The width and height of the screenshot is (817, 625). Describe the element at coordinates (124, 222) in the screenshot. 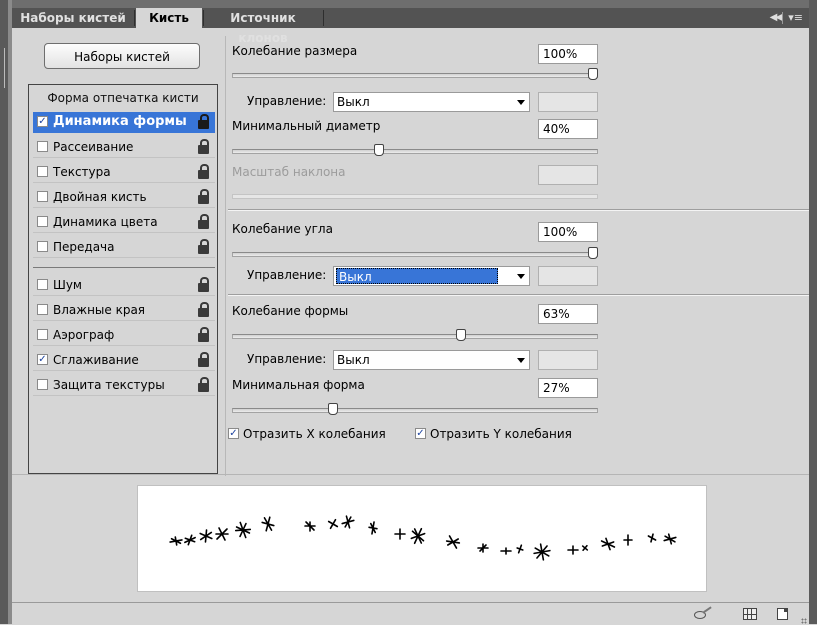

I see `list-item-color-dynamics: Динамика цвета` at that location.